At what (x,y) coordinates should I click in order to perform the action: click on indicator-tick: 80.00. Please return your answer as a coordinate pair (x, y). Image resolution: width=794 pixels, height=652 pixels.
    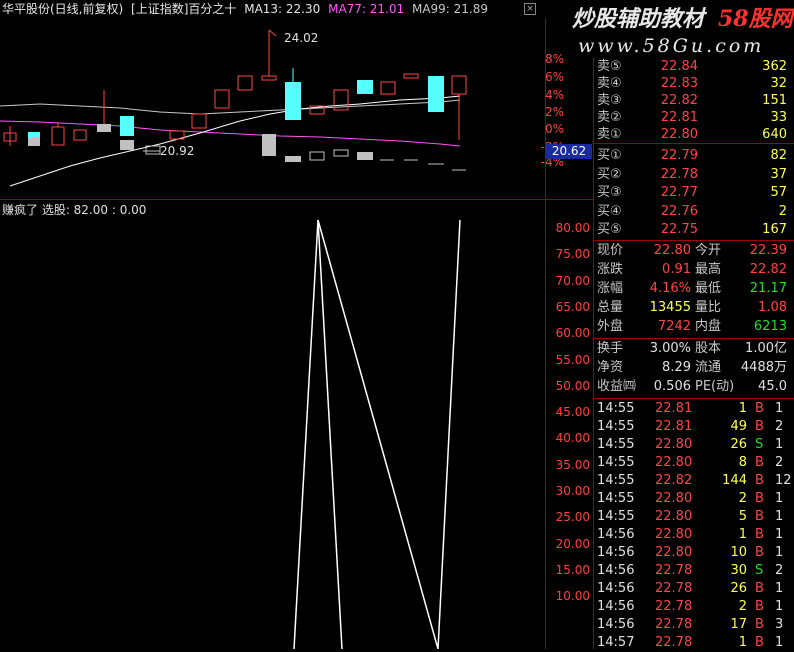
    Looking at the image, I should click on (572, 228).